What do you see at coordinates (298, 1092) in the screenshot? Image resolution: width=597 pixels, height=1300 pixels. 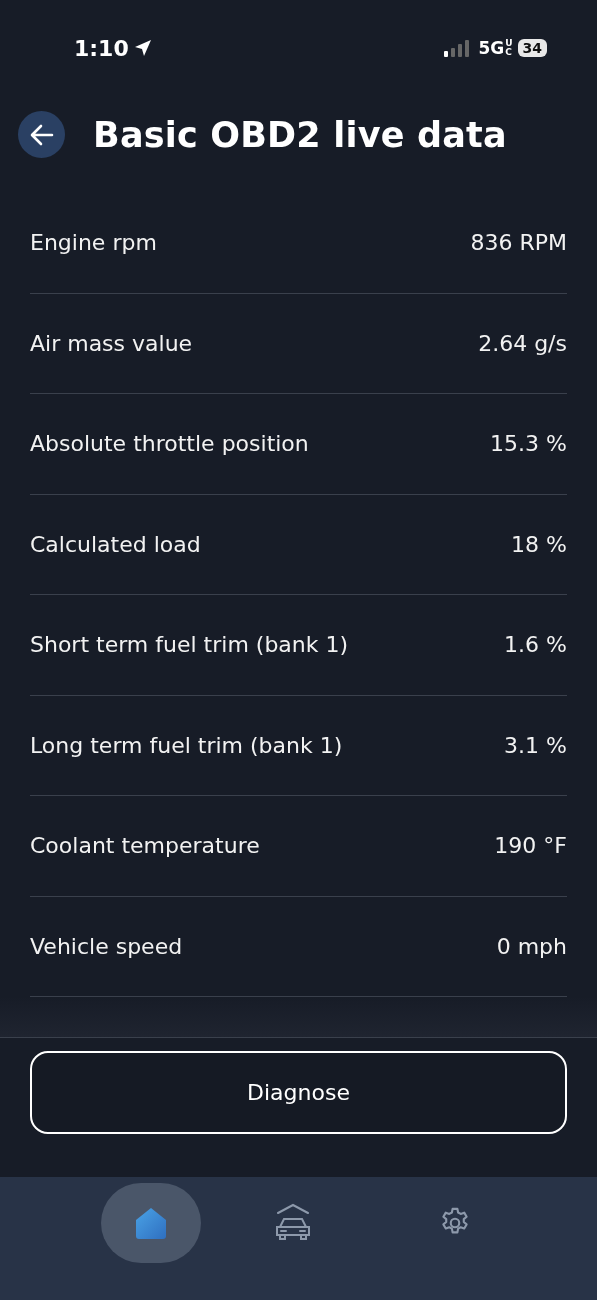 I see `diagnose-button: Diagnose` at bounding box center [298, 1092].